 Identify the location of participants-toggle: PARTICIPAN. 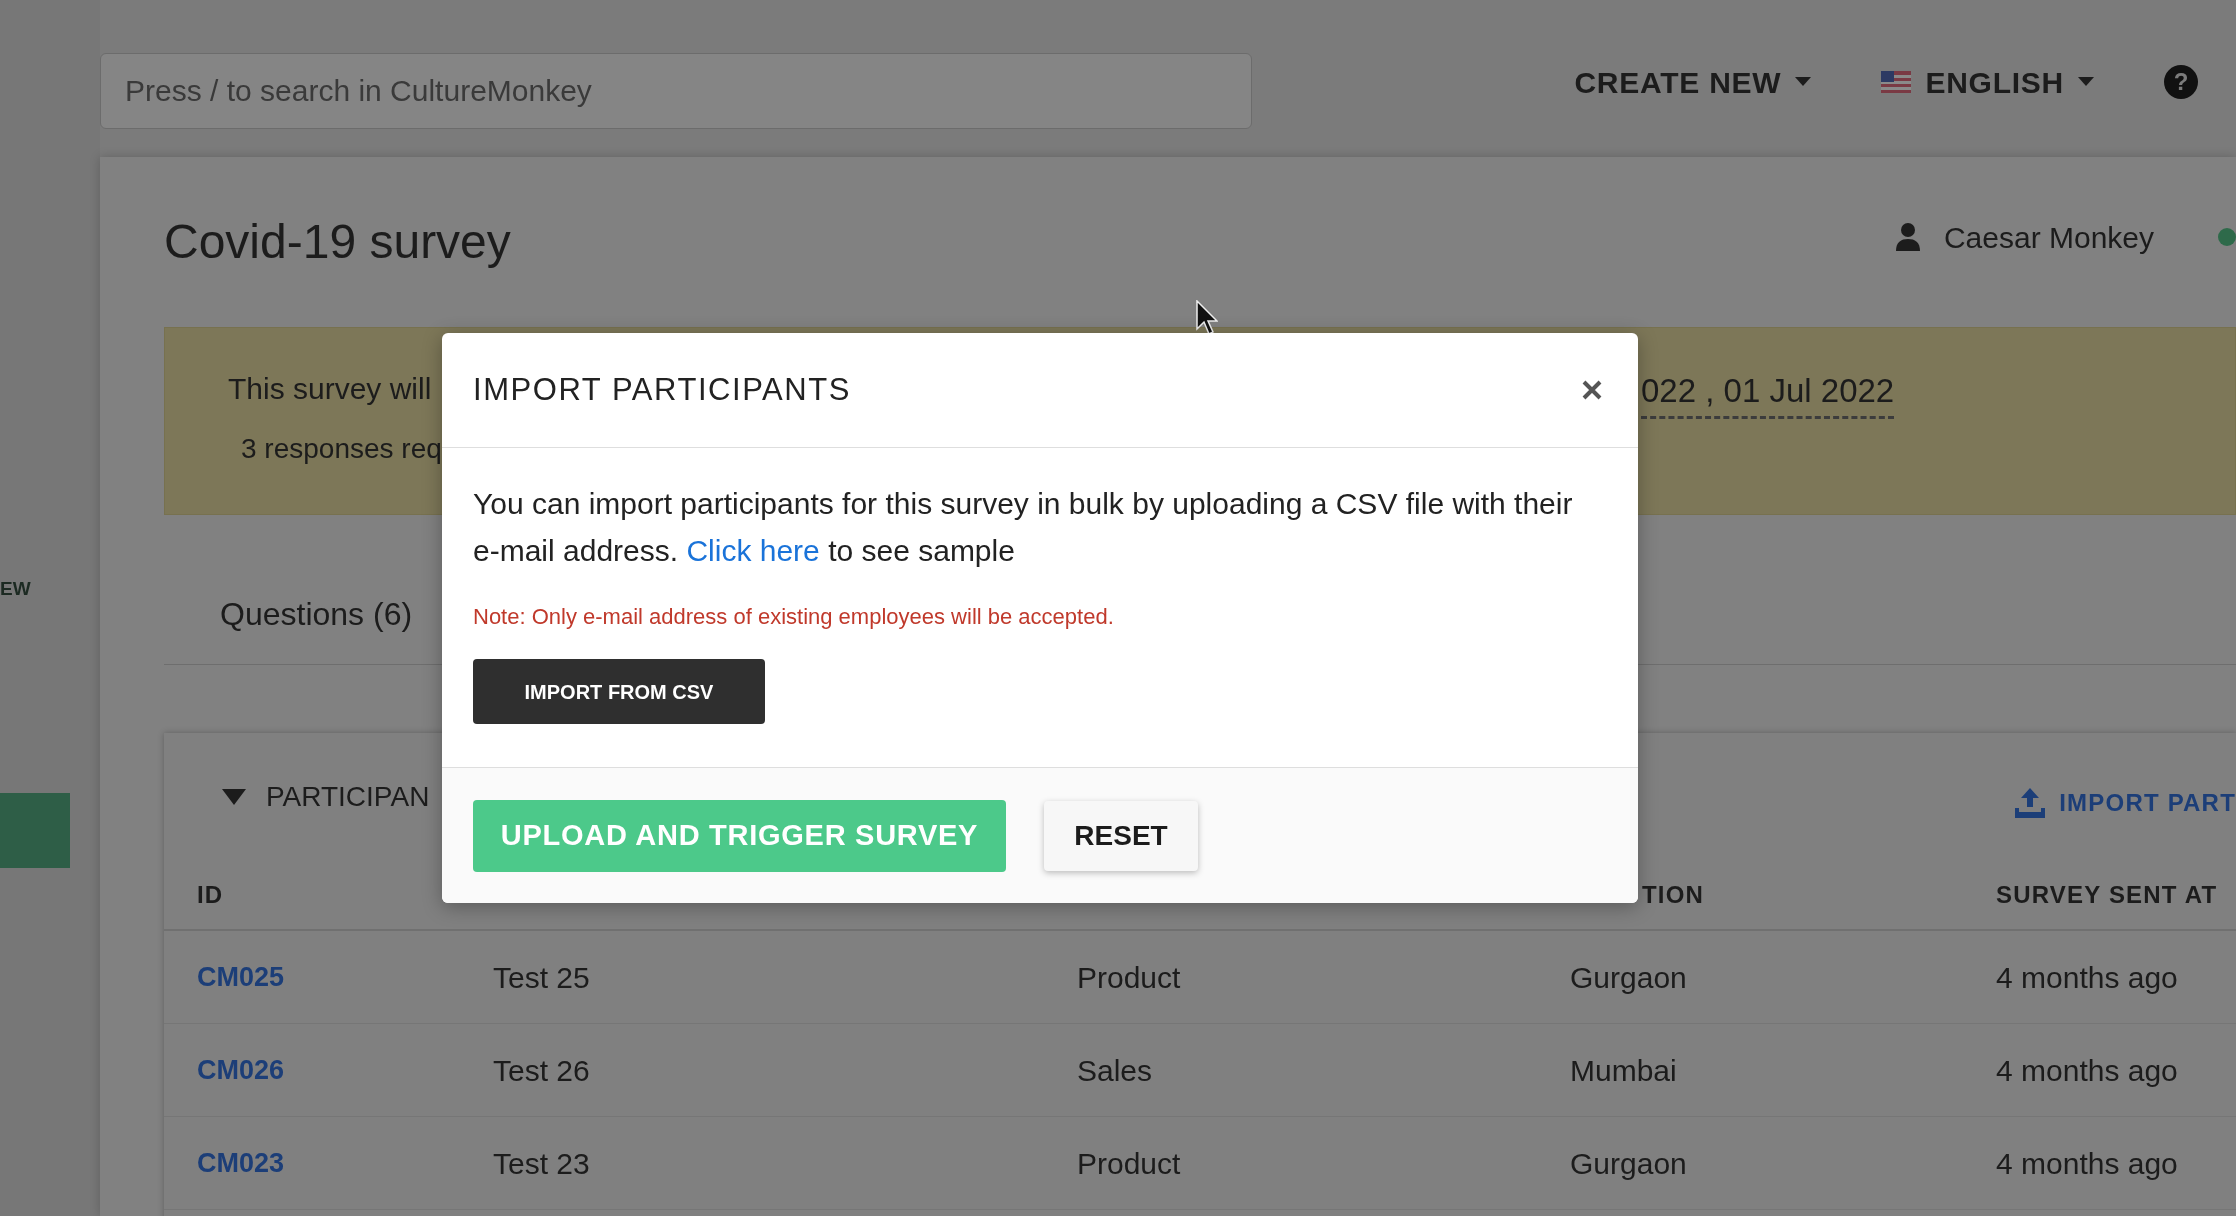
(326, 797).